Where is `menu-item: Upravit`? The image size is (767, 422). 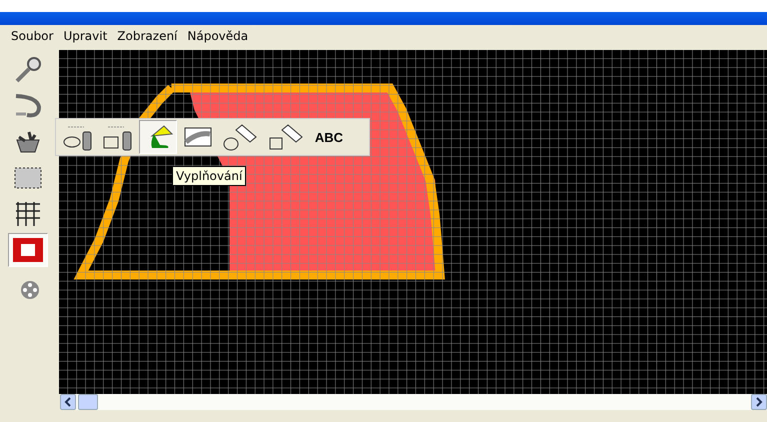 menu-item: Upravit is located at coordinates (85, 36).